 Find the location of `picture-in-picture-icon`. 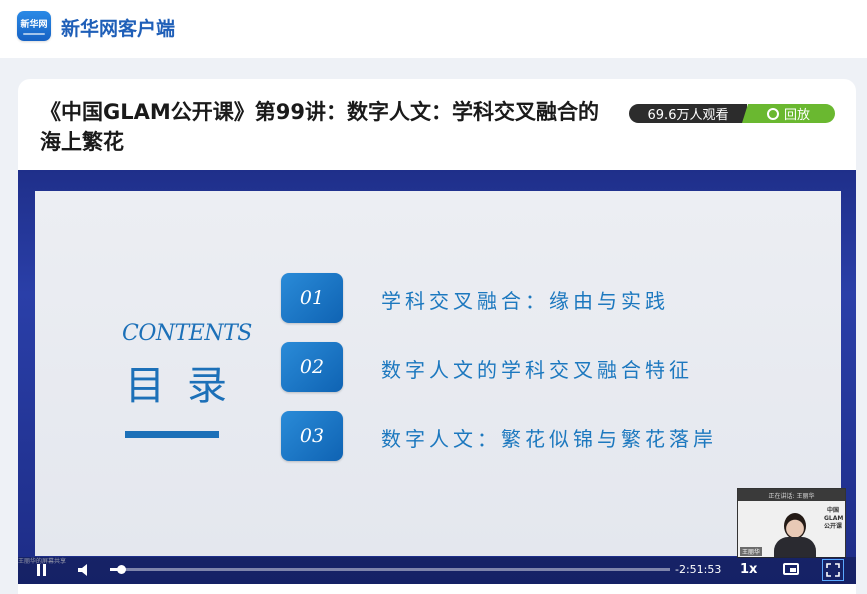

picture-in-picture-icon is located at coordinates (791, 569).